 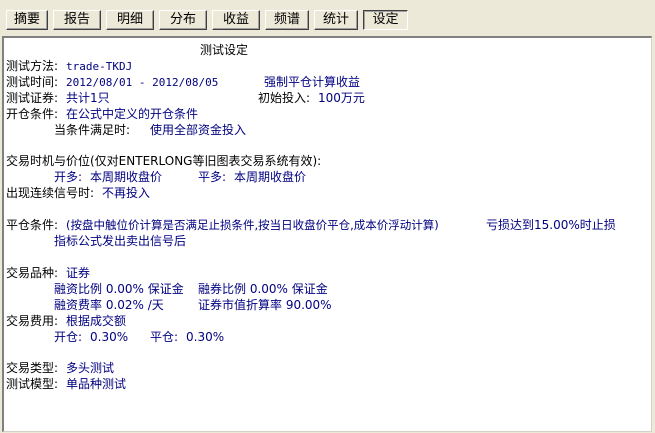 What do you see at coordinates (32, 321) in the screenshot?
I see `fee-label: 交易费用:` at bounding box center [32, 321].